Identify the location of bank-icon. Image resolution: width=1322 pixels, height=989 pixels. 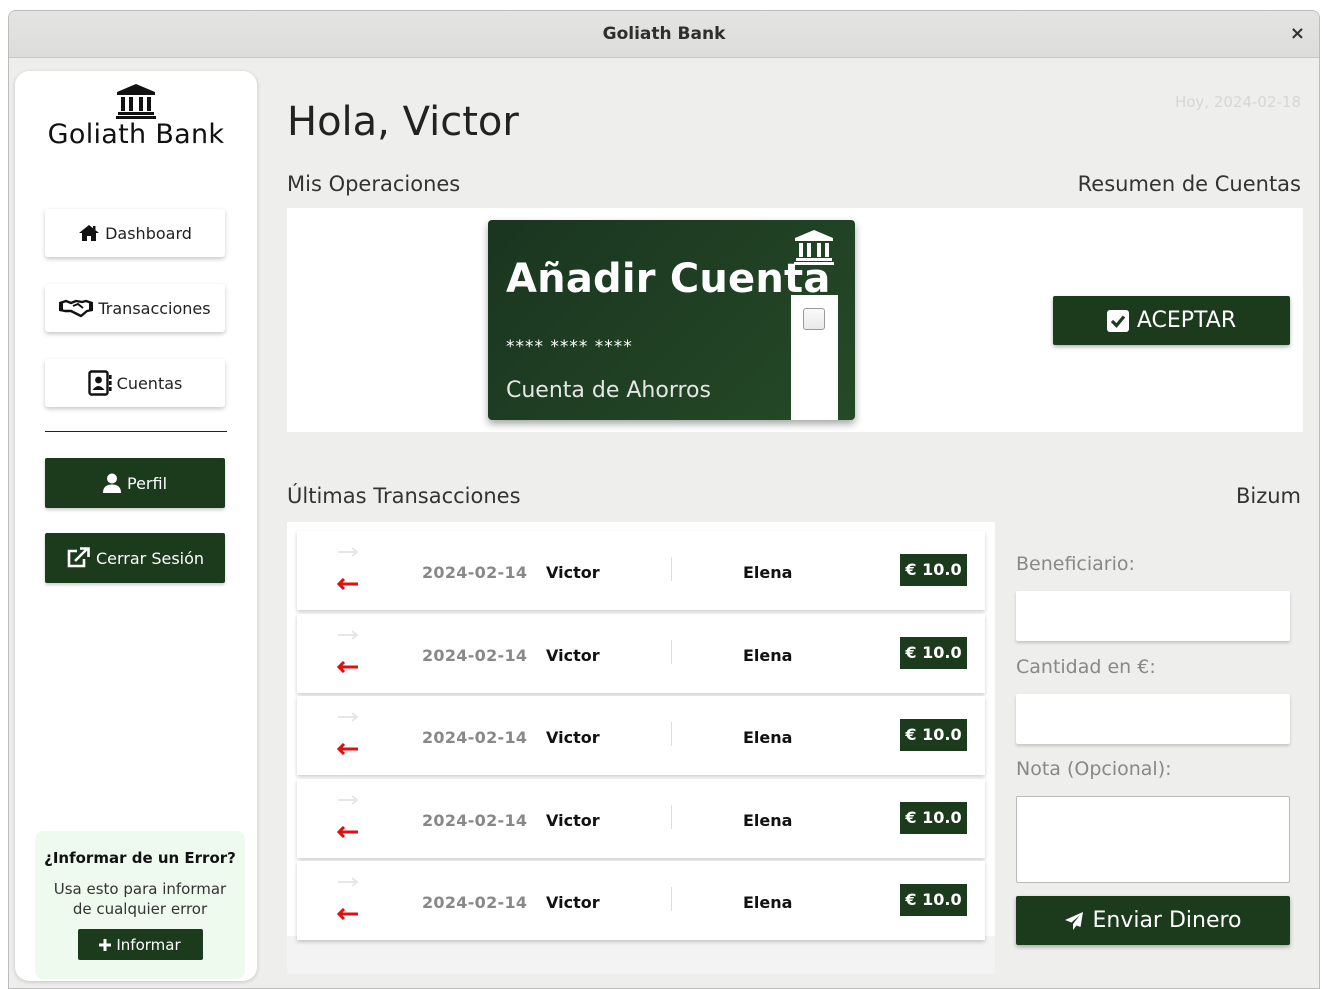
(136, 101).